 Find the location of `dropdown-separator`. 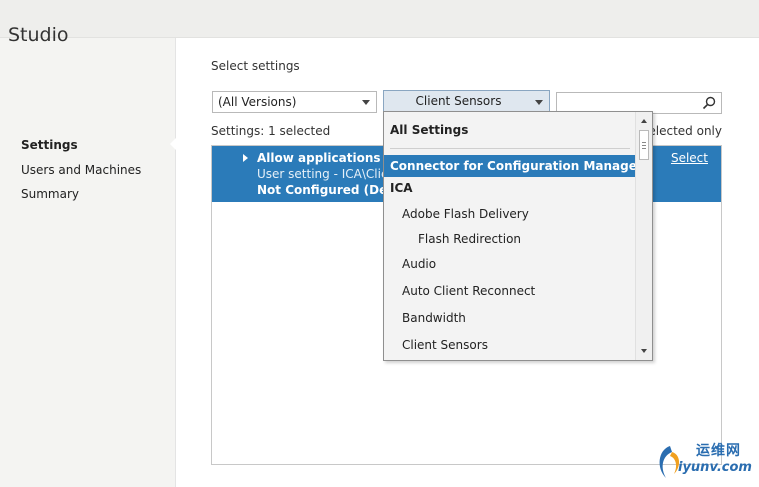

dropdown-separator is located at coordinates (510, 148).